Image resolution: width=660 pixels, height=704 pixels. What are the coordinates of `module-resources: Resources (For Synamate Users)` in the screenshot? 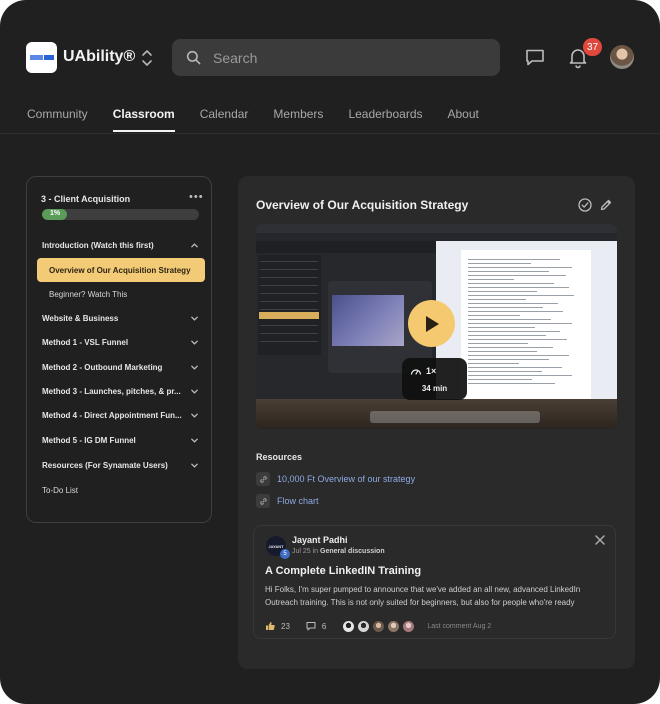 It's located at (120, 465).